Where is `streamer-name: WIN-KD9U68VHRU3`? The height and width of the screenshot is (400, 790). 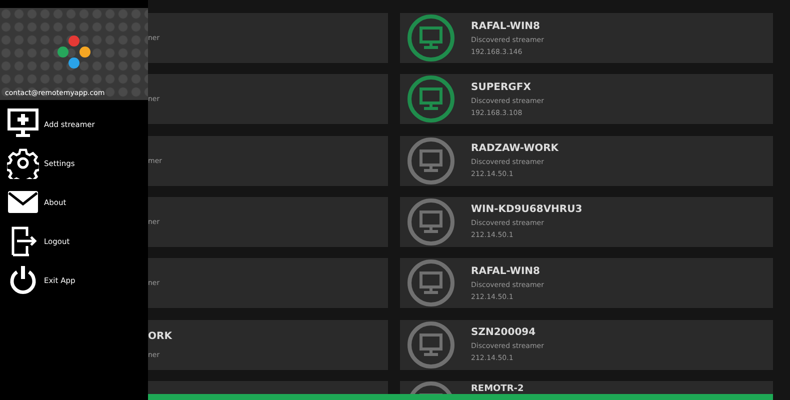 streamer-name: WIN-KD9U68VHRU3 is located at coordinates (526, 210).